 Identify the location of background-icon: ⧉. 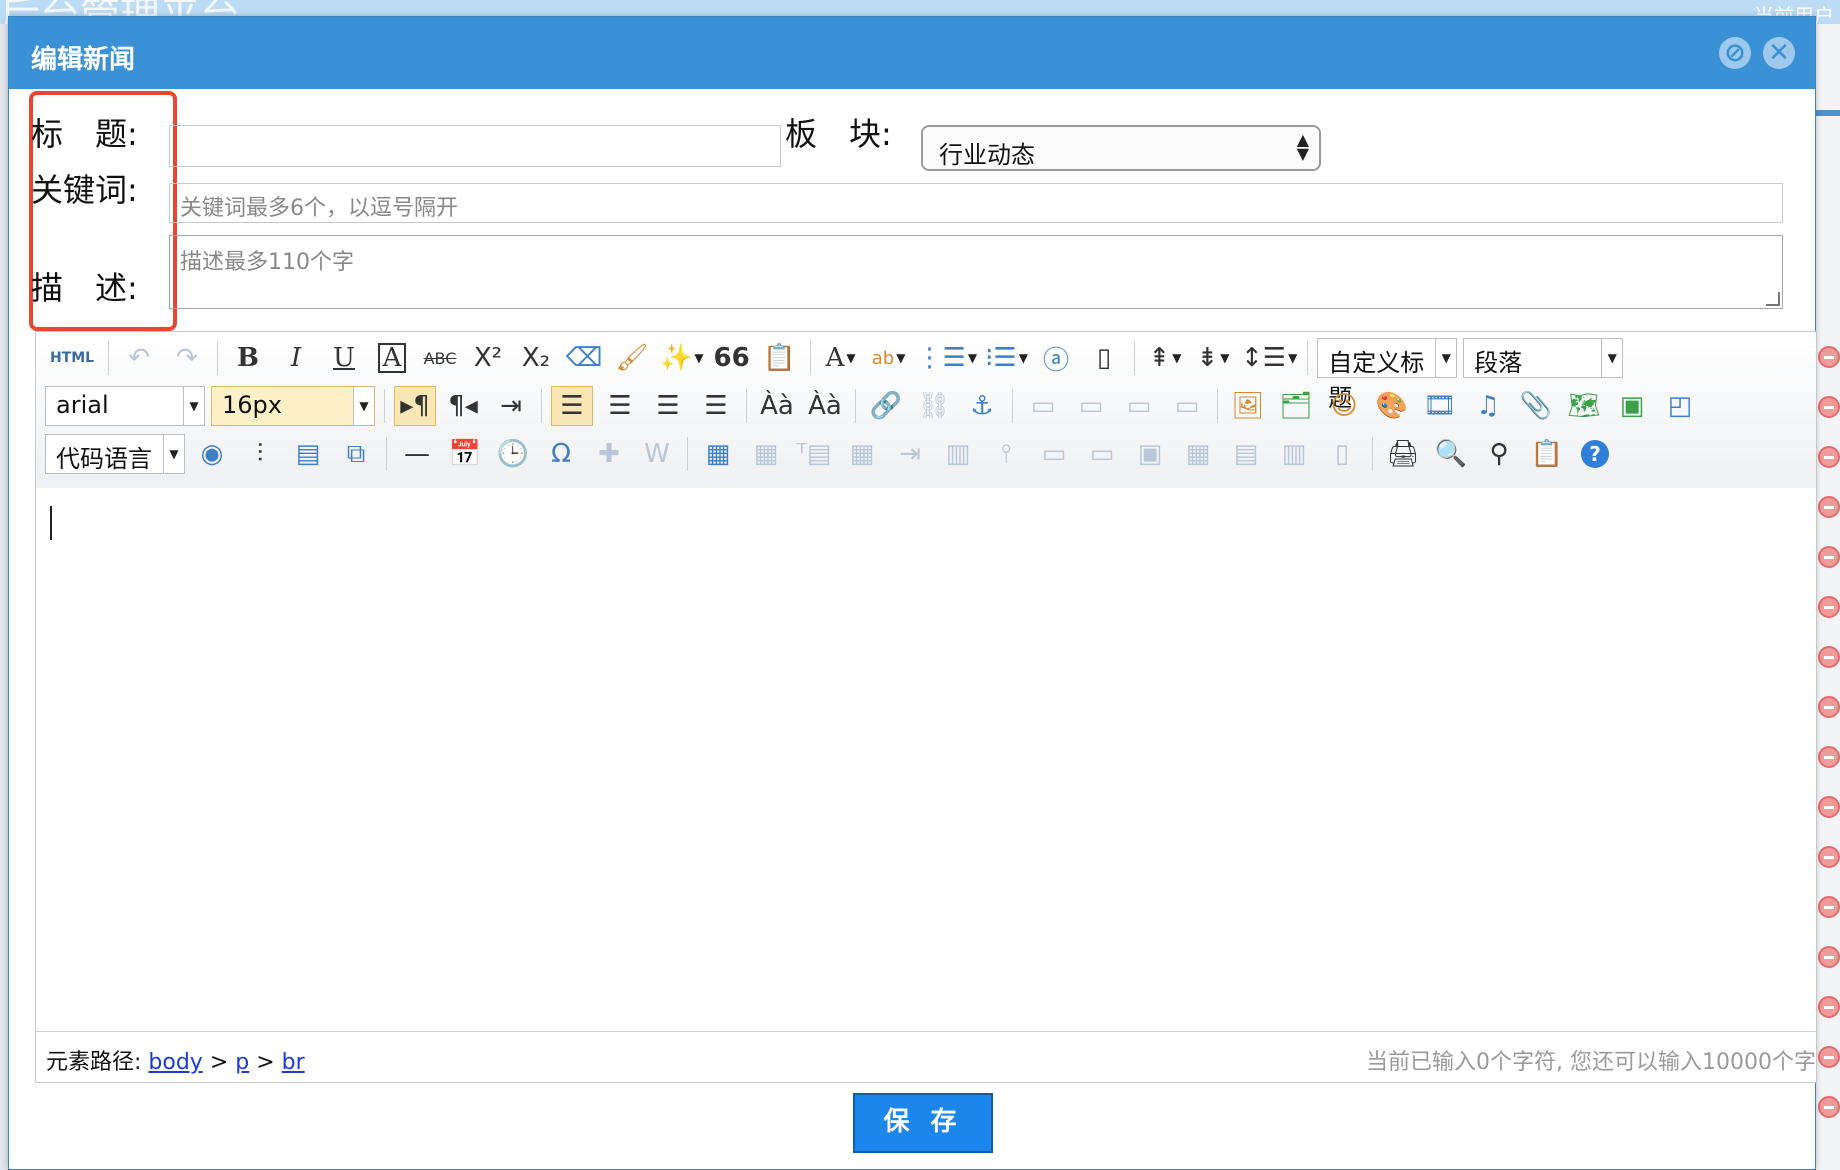
(356, 454).